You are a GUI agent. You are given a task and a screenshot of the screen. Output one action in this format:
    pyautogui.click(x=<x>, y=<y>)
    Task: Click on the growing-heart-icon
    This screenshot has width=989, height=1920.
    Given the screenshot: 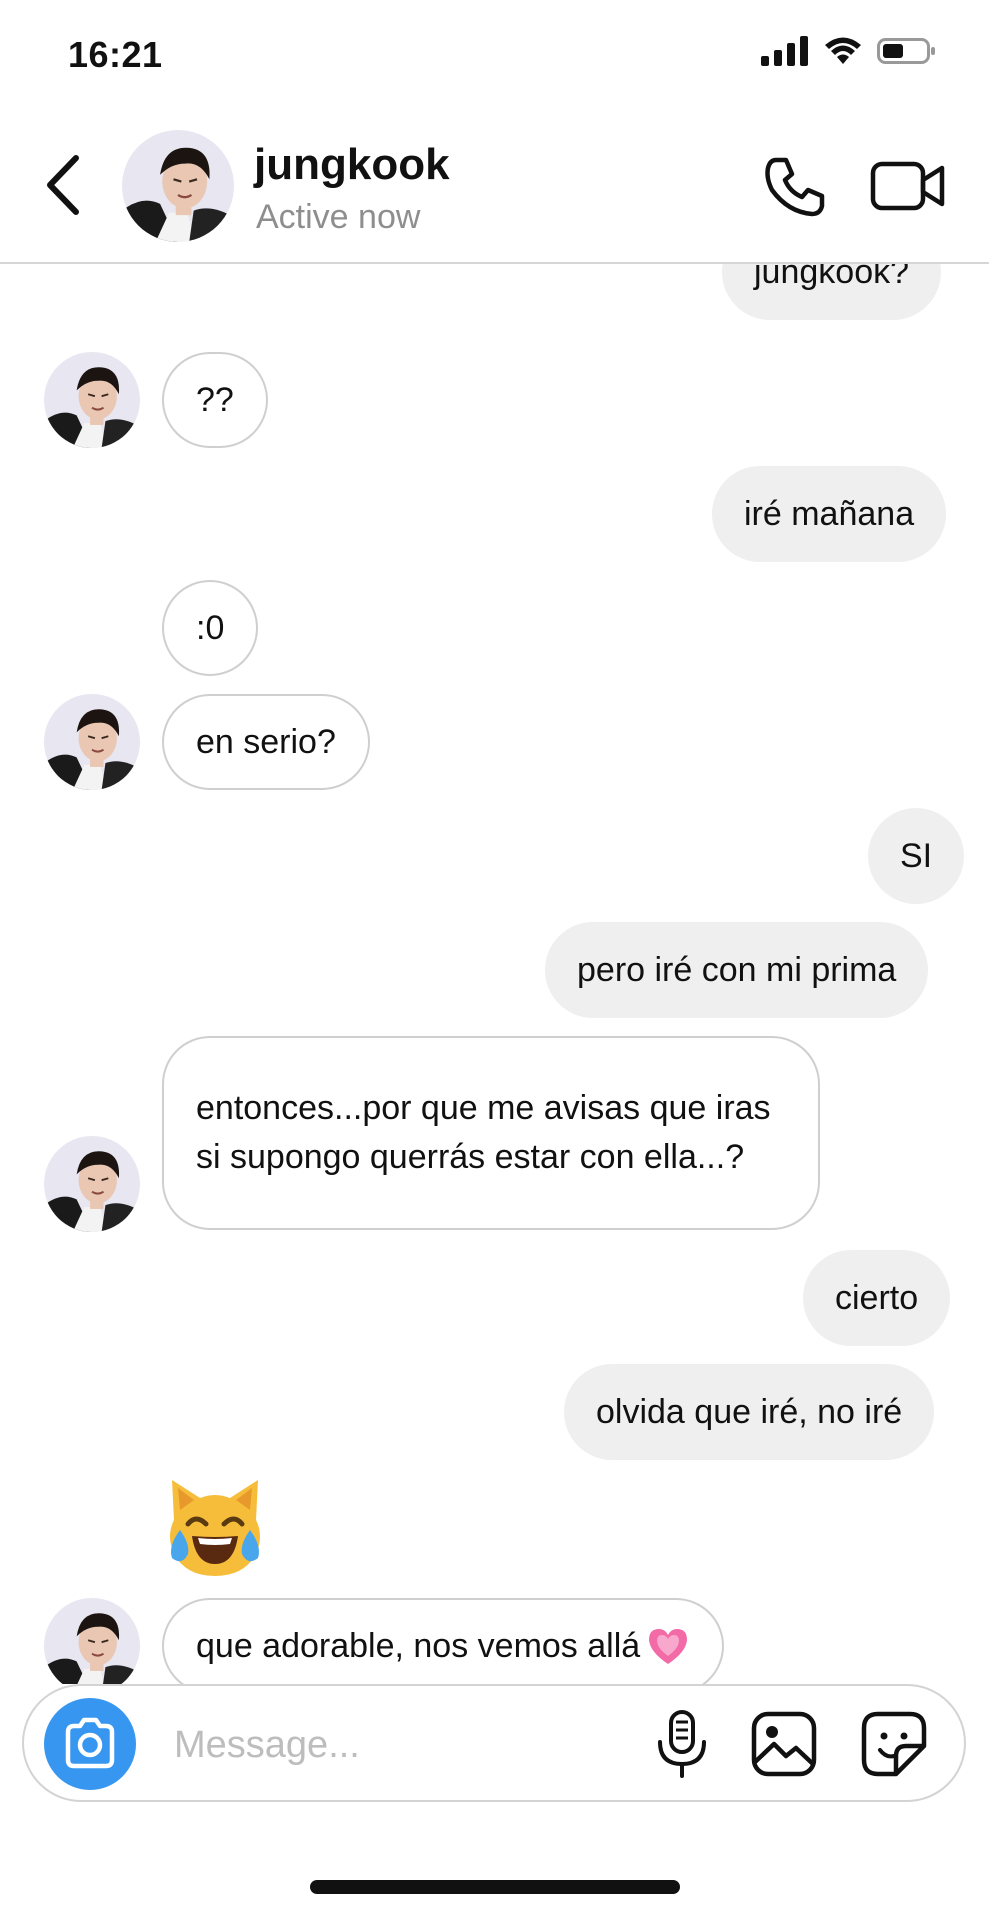 What is the action you would take?
    pyautogui.click(x=668, y=1646)
    